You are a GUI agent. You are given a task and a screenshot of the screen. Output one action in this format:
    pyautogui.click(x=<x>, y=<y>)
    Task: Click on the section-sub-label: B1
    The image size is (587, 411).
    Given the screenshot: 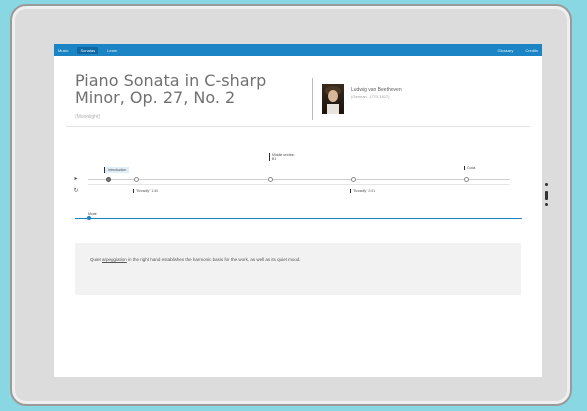 What is the action you would take?
    pyautogui.click(x=274, y=159)
    